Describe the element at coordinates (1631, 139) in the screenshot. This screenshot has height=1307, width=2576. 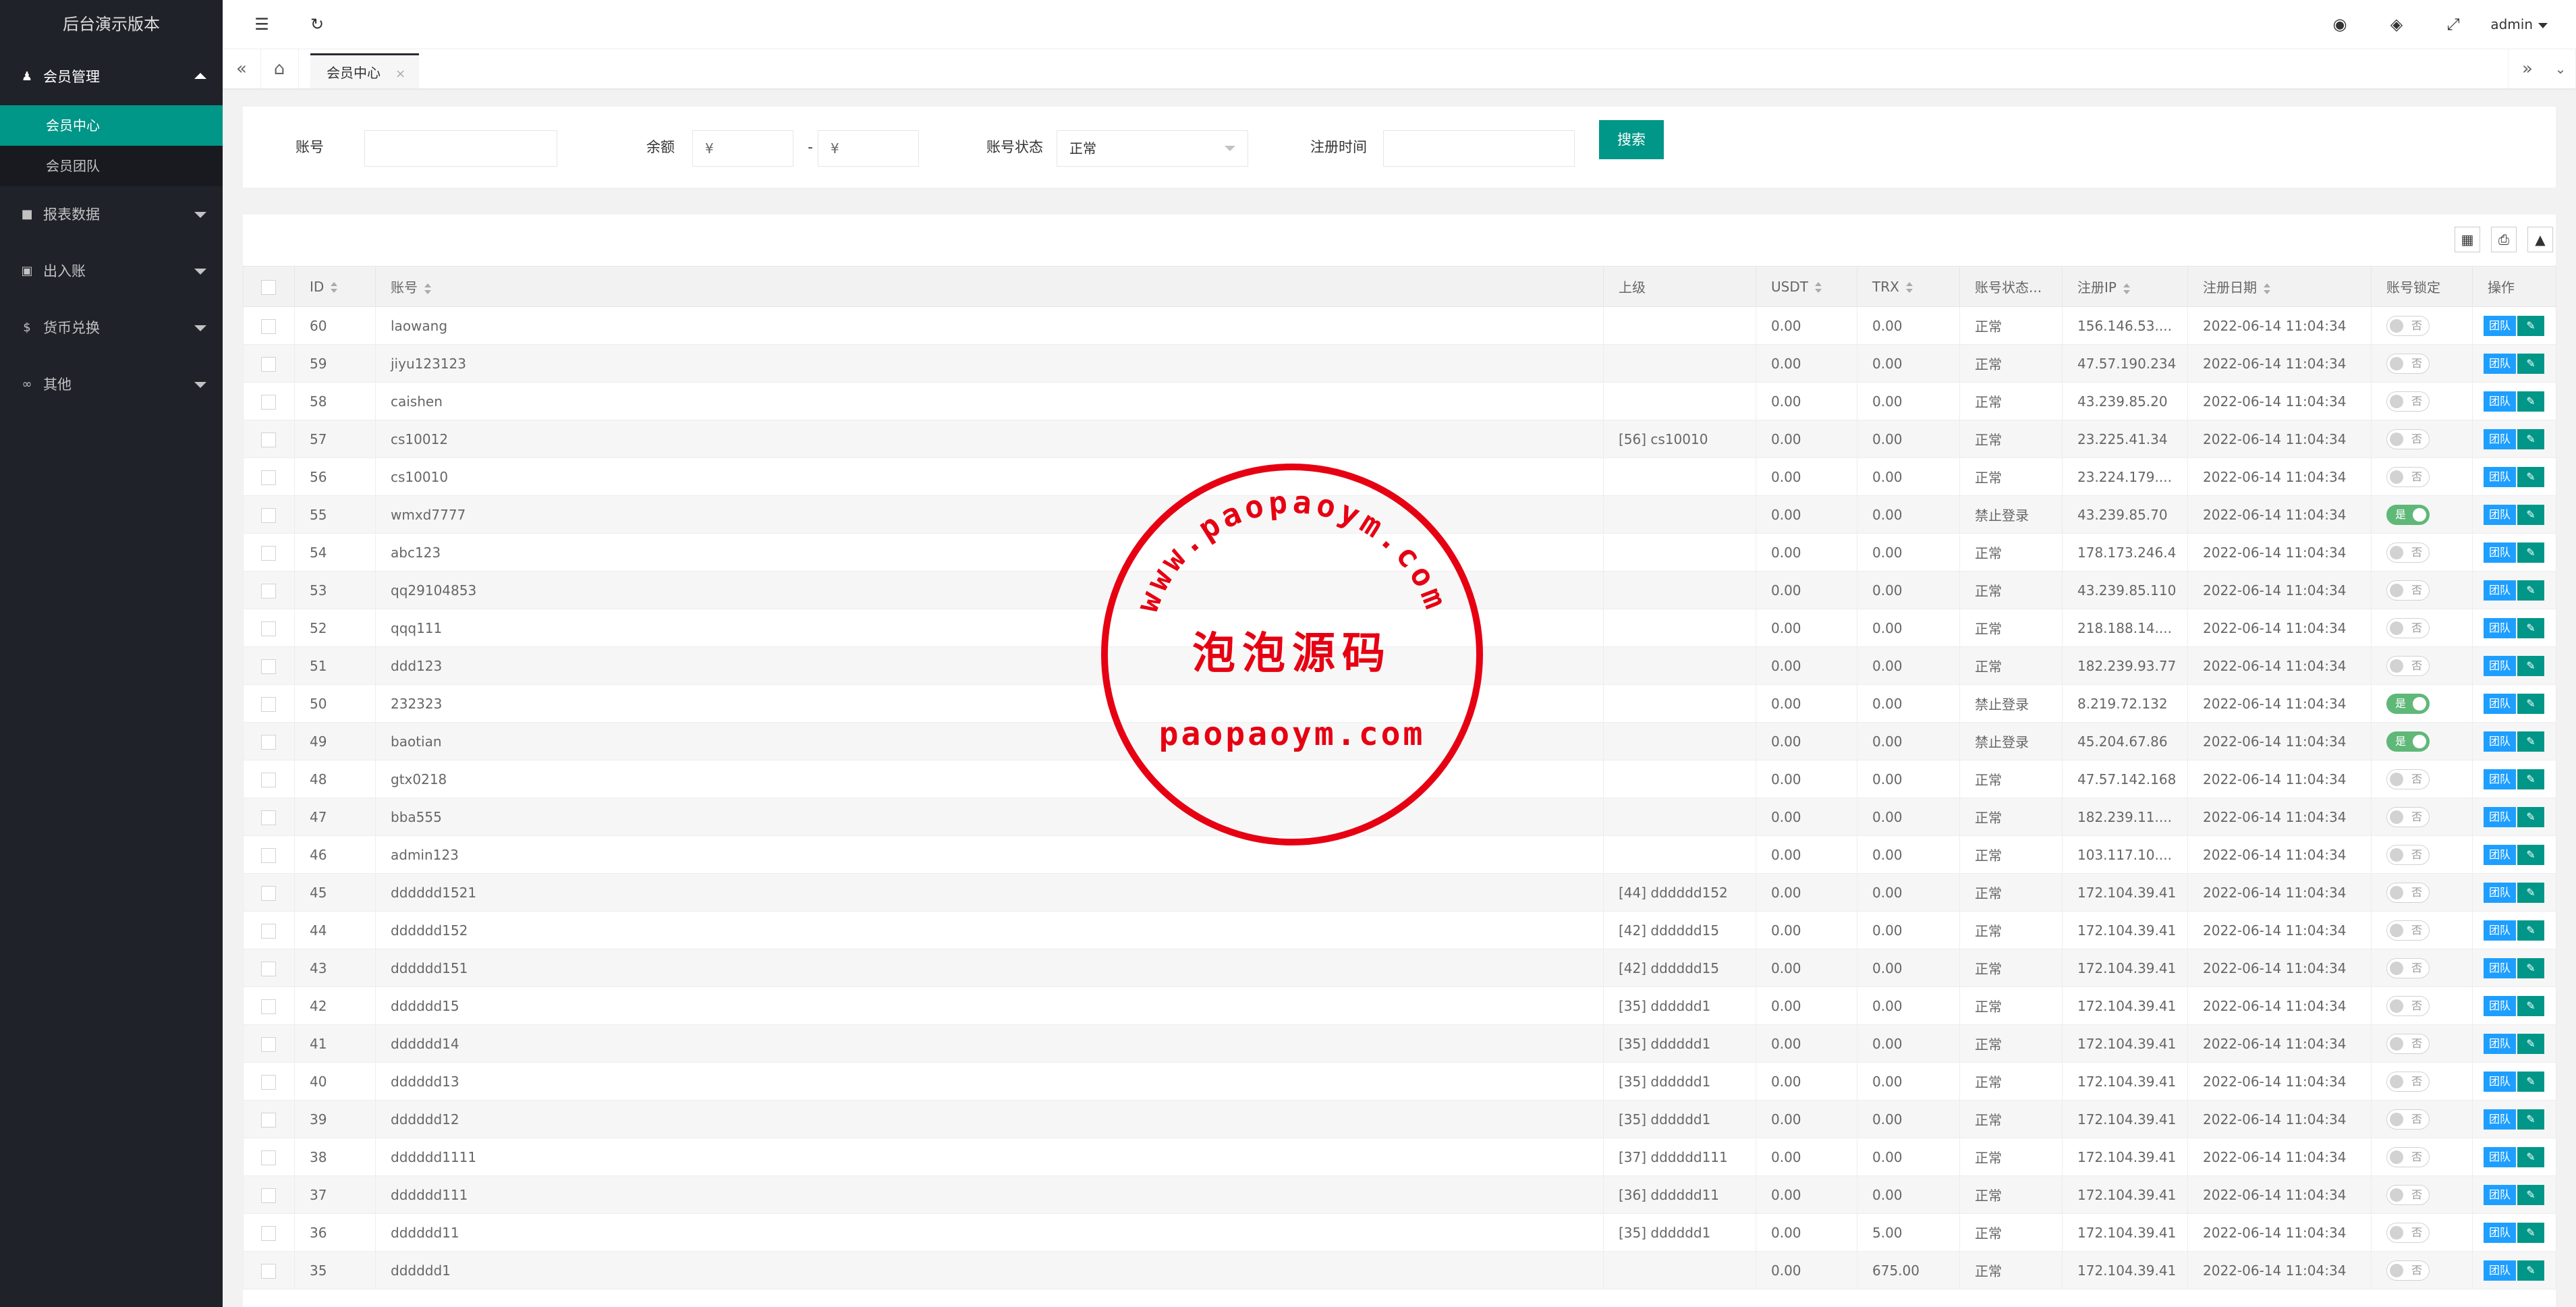
I see `search-button: 搜索` at that location.